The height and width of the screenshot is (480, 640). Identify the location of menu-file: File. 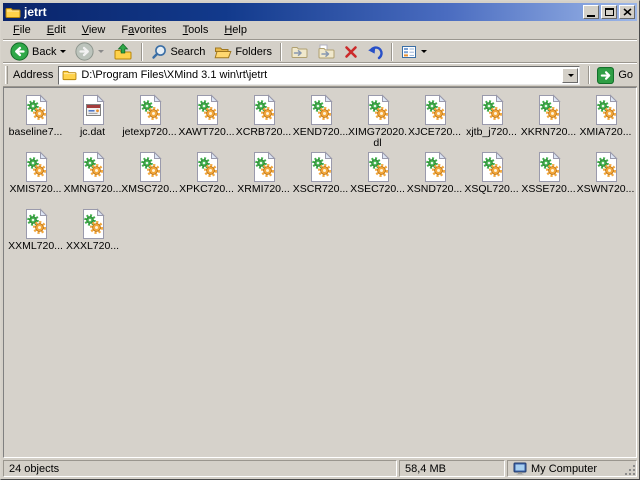
(22, 30).